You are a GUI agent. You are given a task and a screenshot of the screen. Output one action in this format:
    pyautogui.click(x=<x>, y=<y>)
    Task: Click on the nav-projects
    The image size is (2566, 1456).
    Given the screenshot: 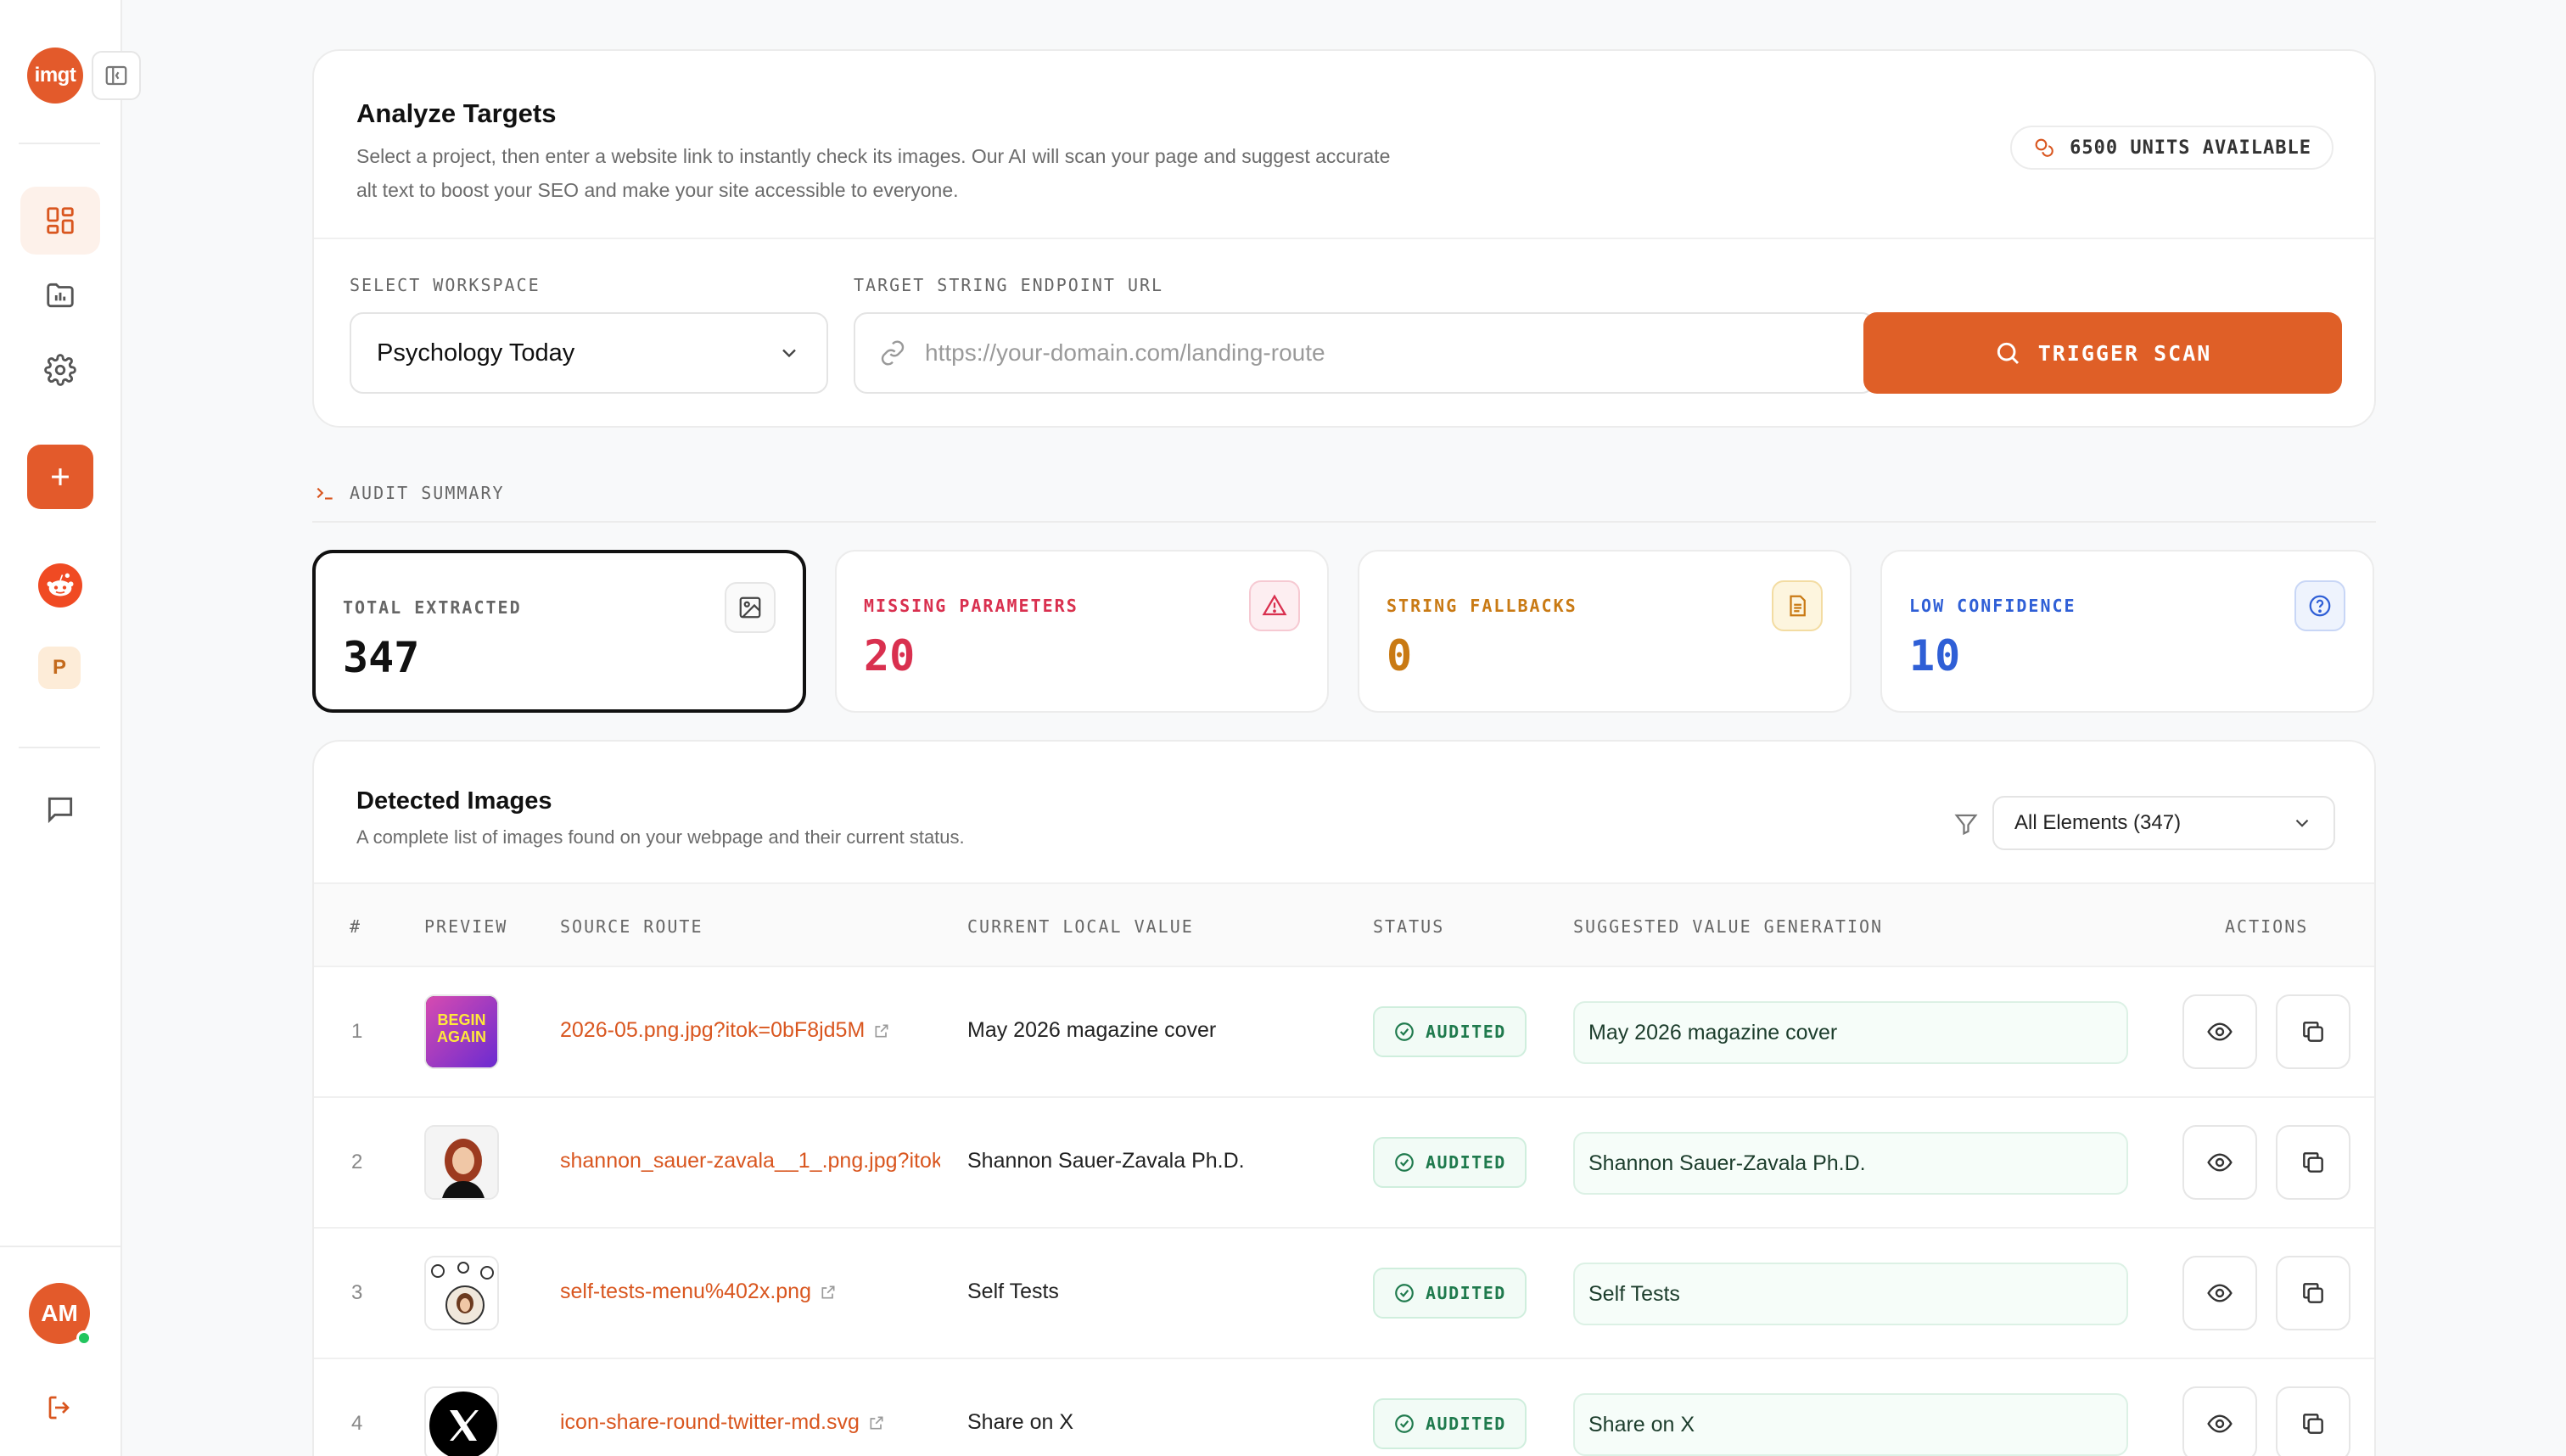 What is the action you would take?
    pyautogui.click(x=60, y=295)
    